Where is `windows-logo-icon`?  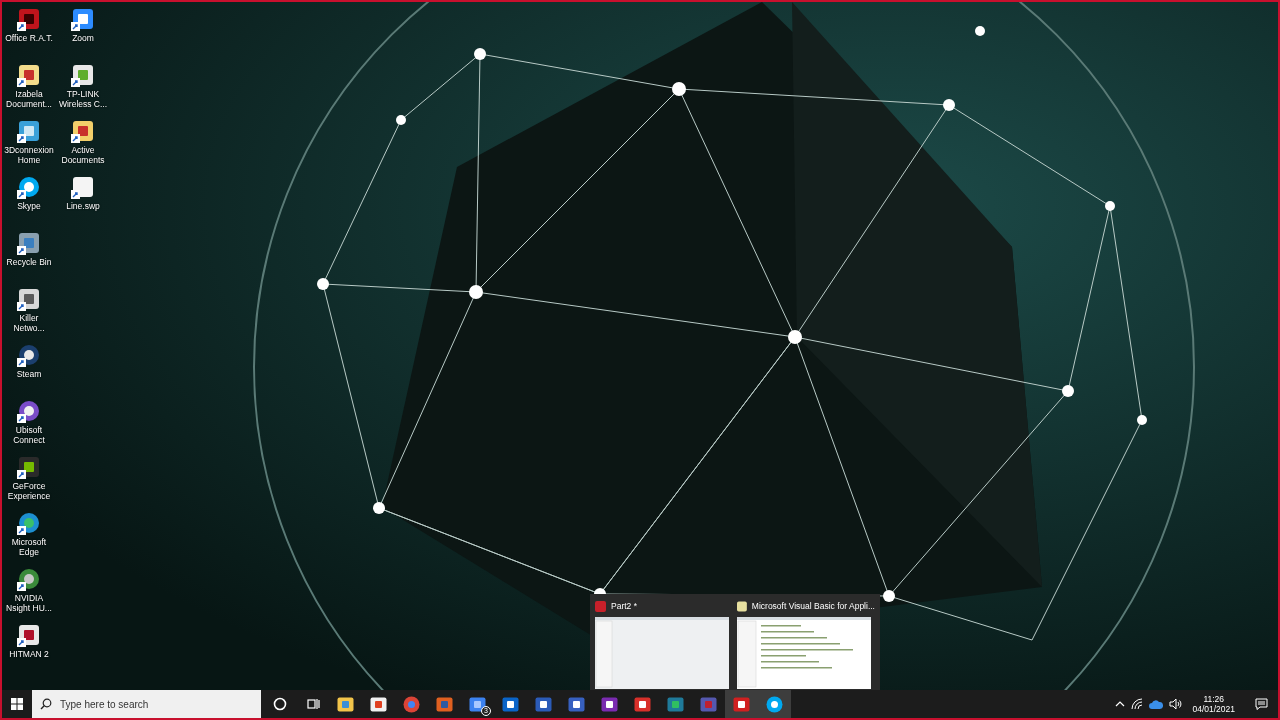 windows-logo-icon is located at coordinates (17, 704).